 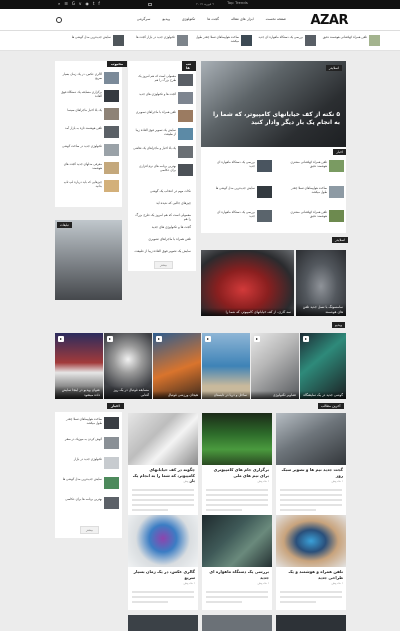 What do you see at coordinates (89, 465) in the screenshot?
I see `list-item: تکنولوژی جدید در بازار` at bounding box center [89, 465].